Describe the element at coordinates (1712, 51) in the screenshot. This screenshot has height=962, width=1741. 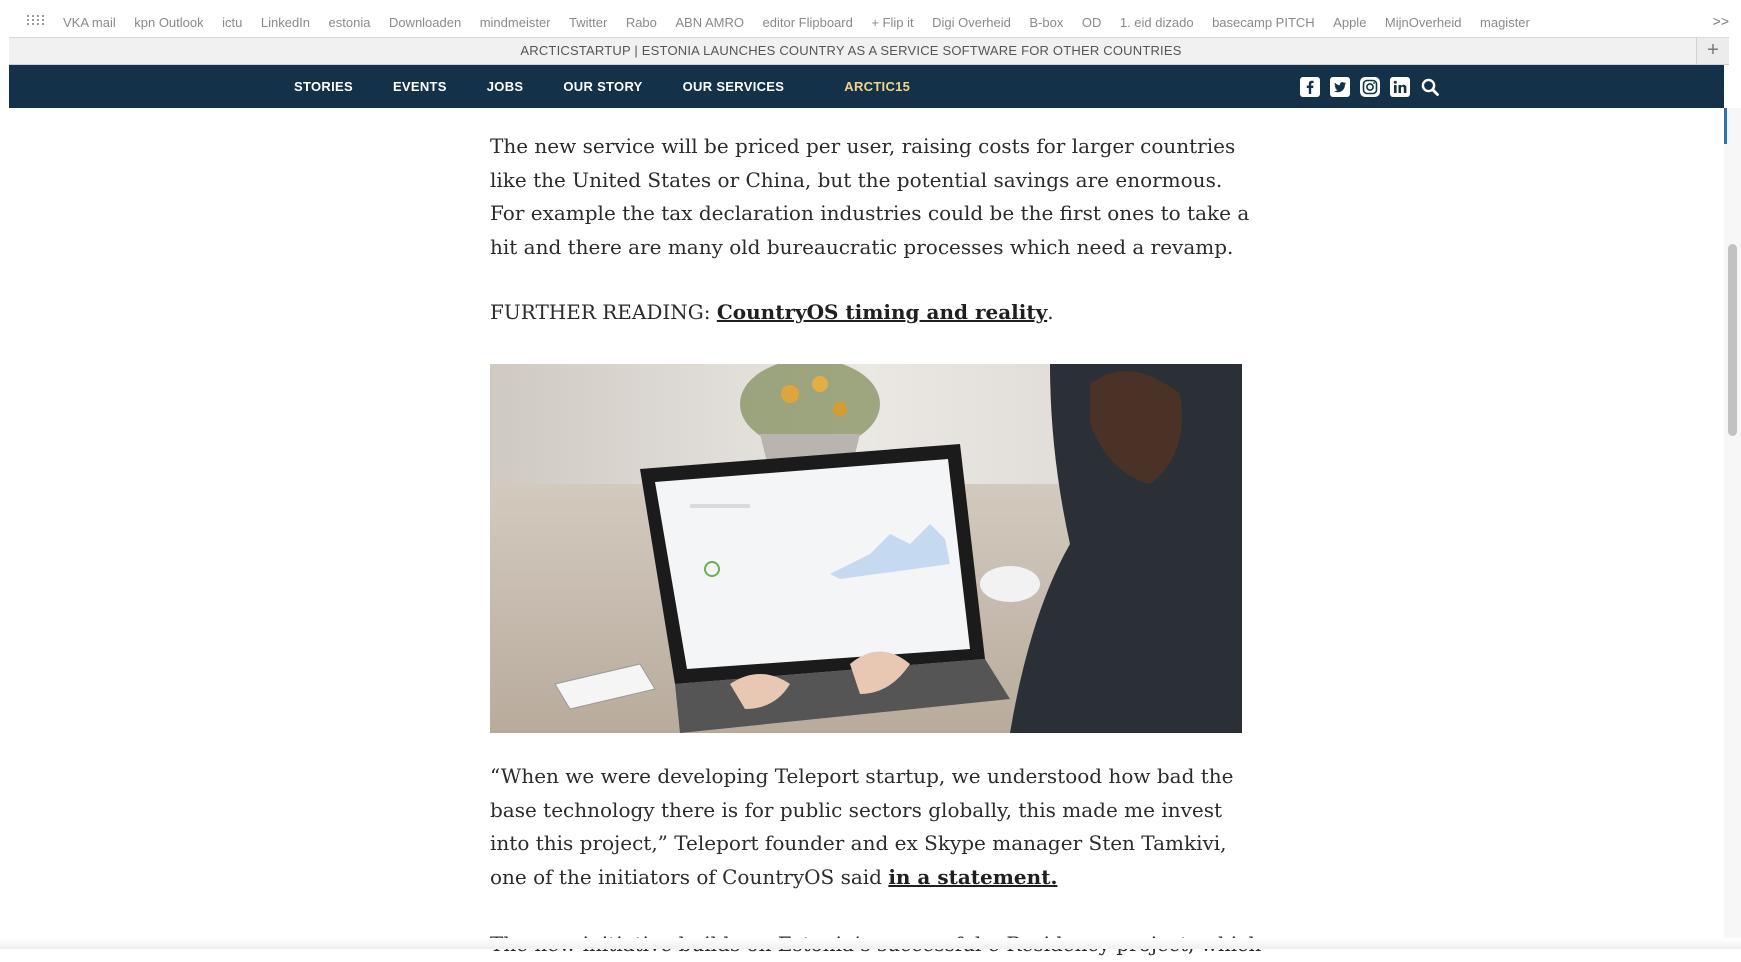
I see `new-tab-button: +` at that location.